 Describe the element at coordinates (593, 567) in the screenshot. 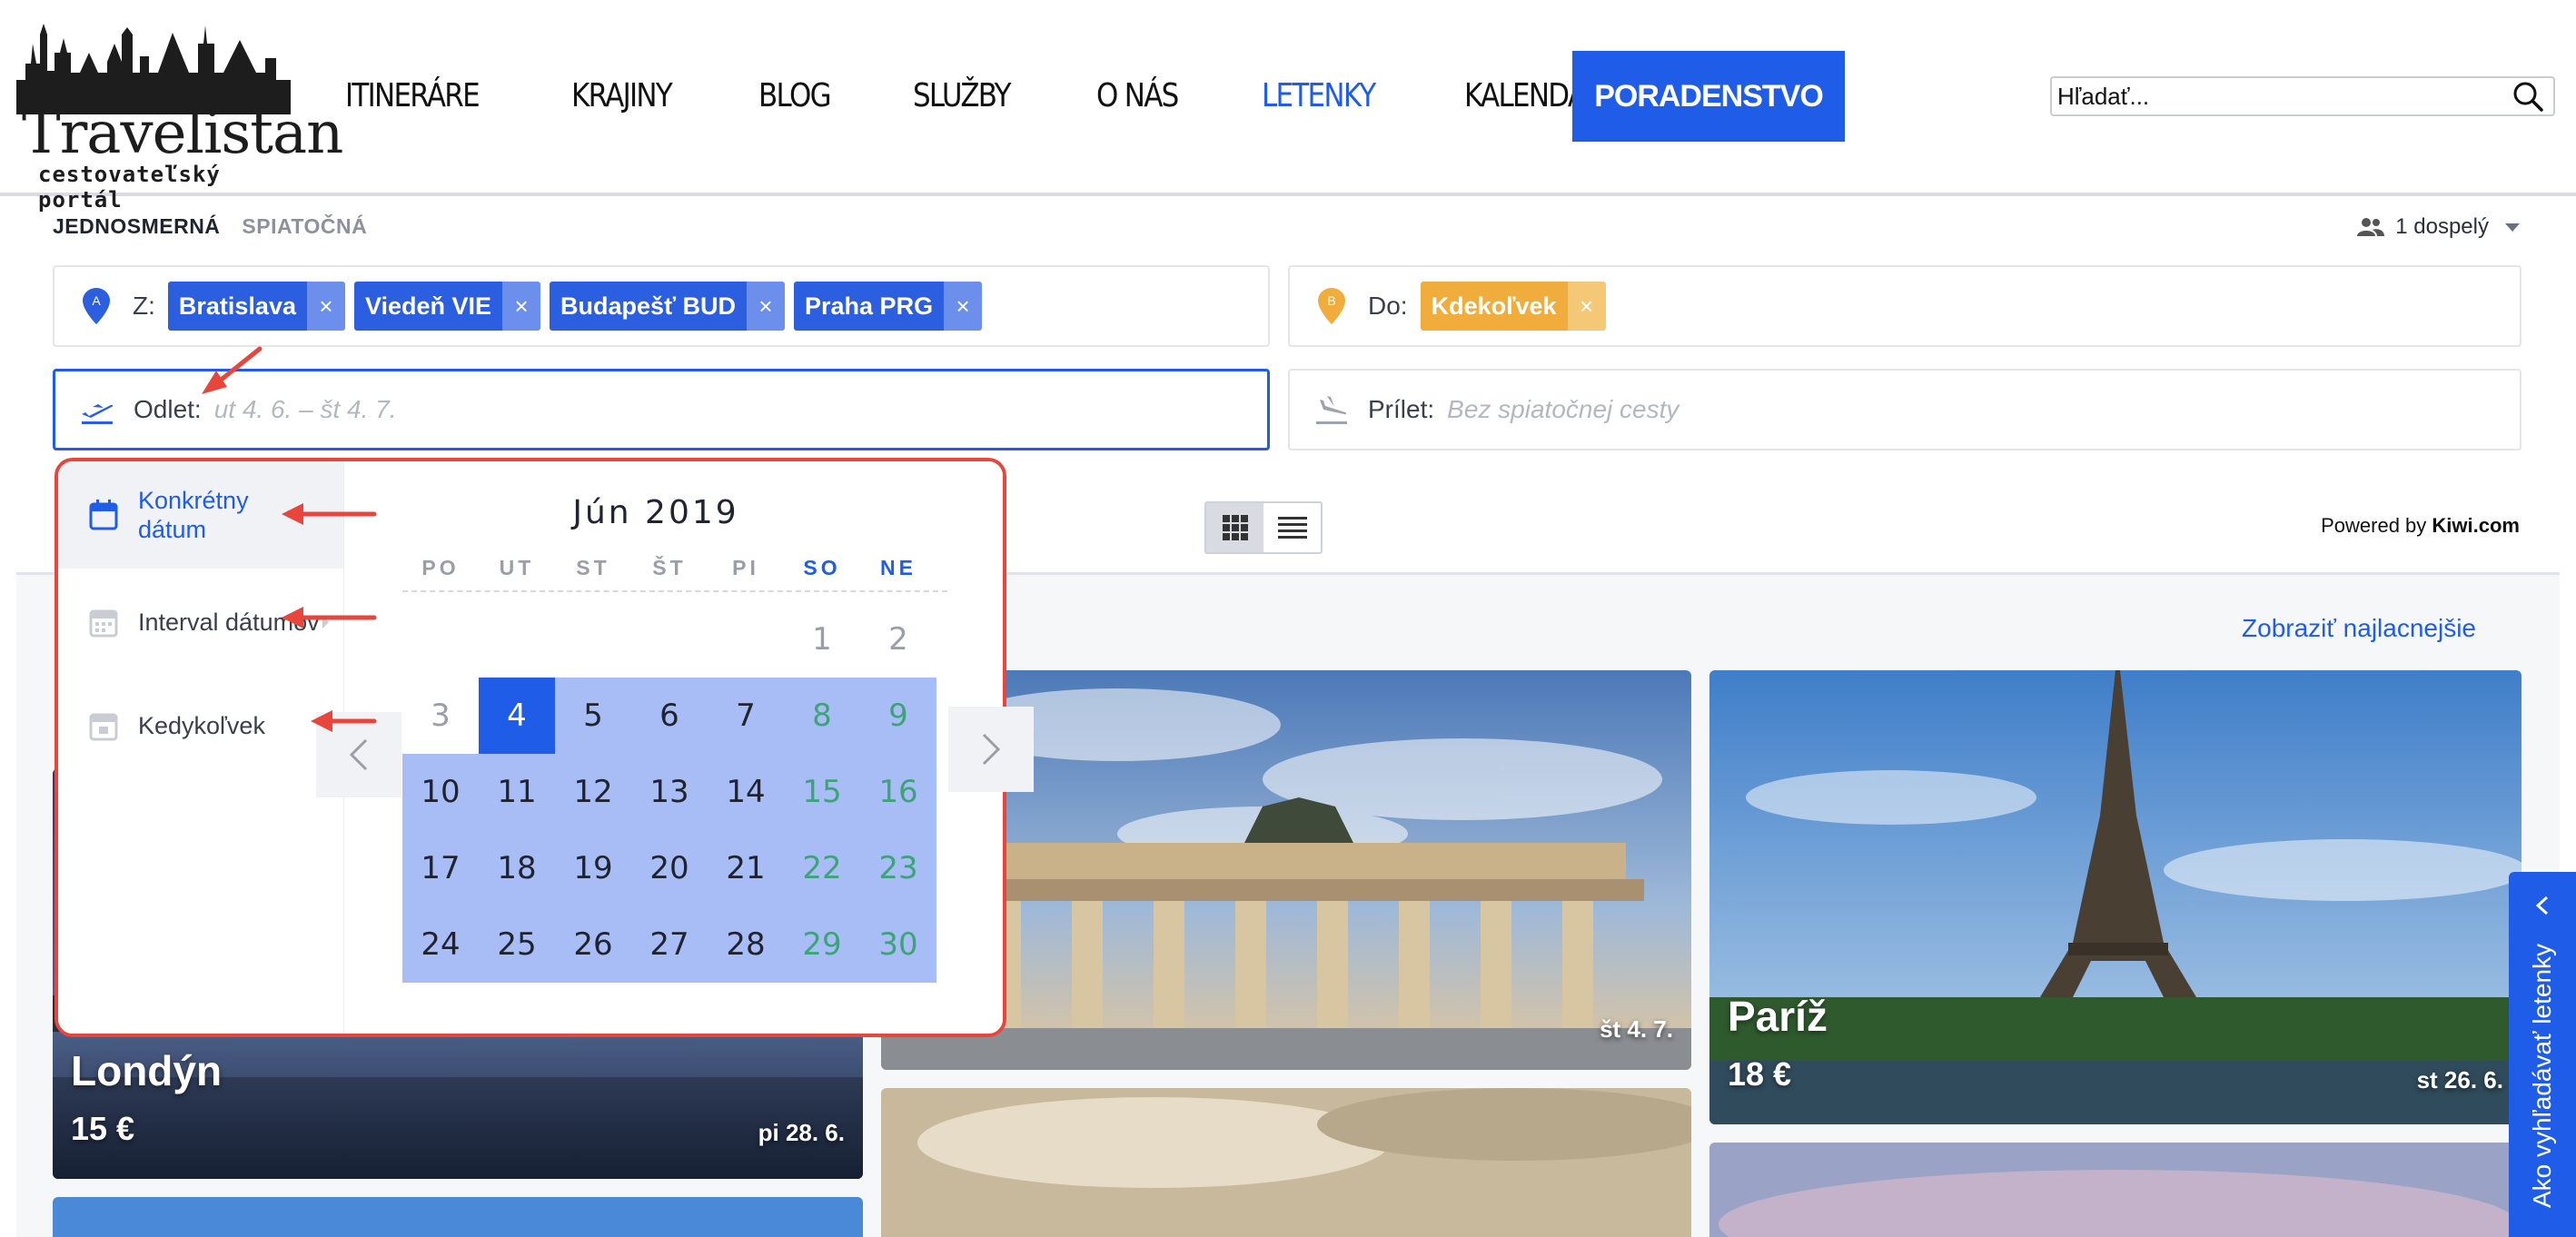

I see `weekday-label: ST` at that location.